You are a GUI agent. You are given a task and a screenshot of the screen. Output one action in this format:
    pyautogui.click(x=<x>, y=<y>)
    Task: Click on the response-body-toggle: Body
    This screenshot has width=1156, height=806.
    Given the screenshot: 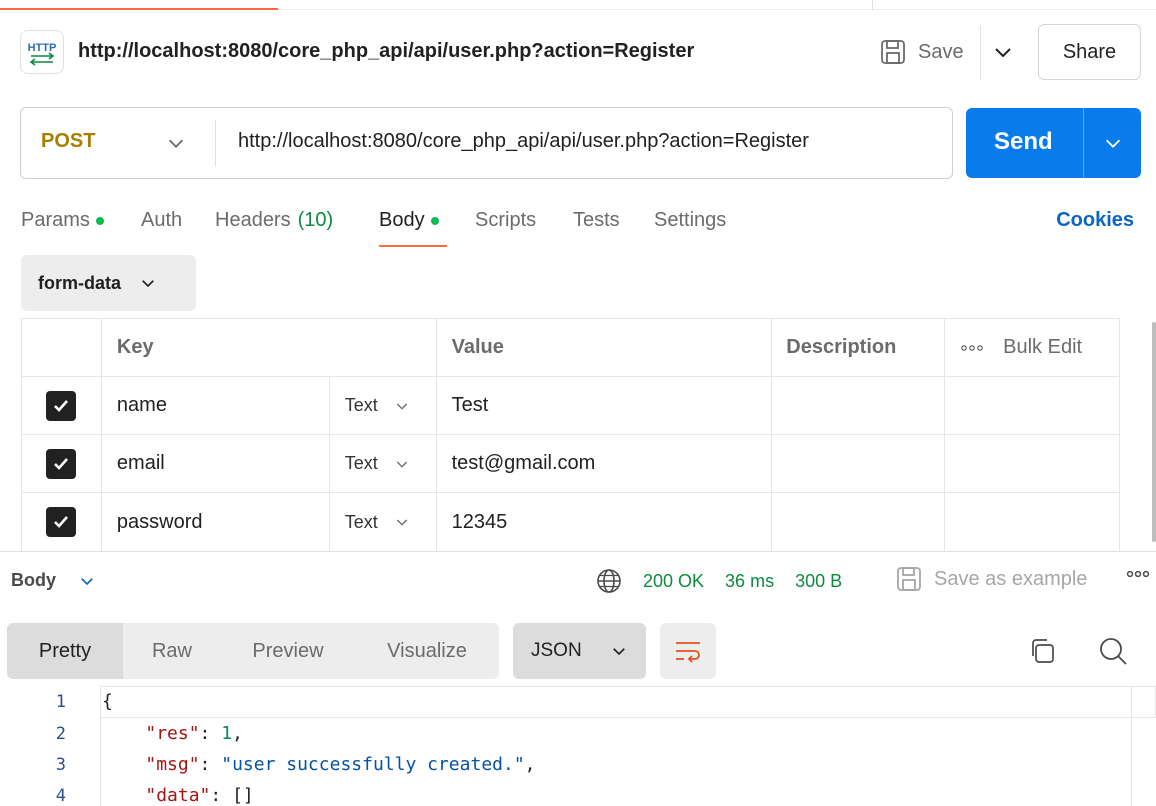 What is the action you would take?
    pyautogui.click(x=53, y=580)
    